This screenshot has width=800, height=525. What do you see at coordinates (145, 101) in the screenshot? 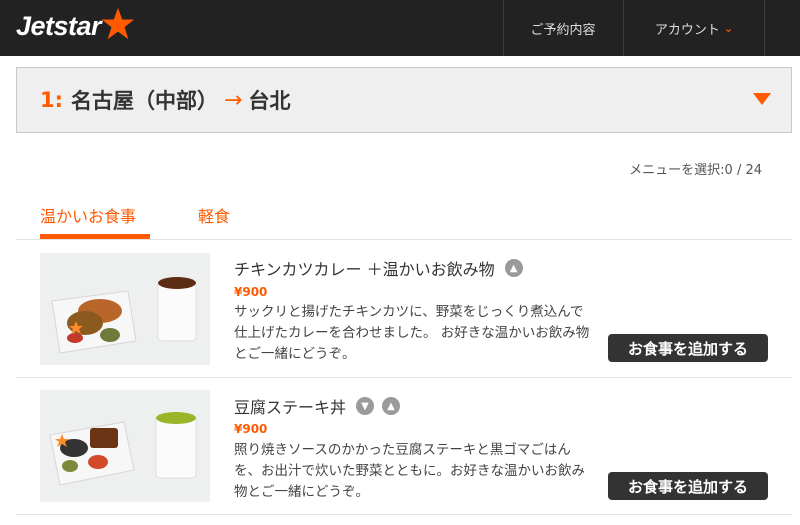
I see `flight-origin: 名古屋（中部）` at bounding box center [145, 101].